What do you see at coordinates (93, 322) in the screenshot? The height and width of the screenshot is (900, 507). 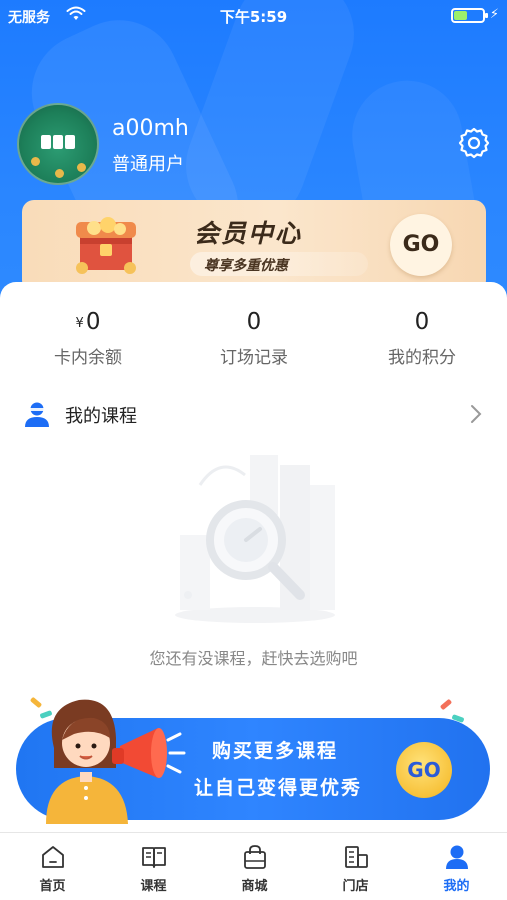 I see `balance-value: 0` at bounding box center [93, 322].